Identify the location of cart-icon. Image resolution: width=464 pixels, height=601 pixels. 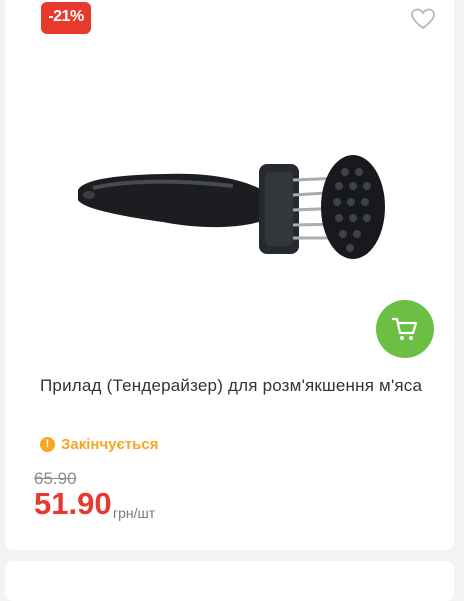
(404, 328).